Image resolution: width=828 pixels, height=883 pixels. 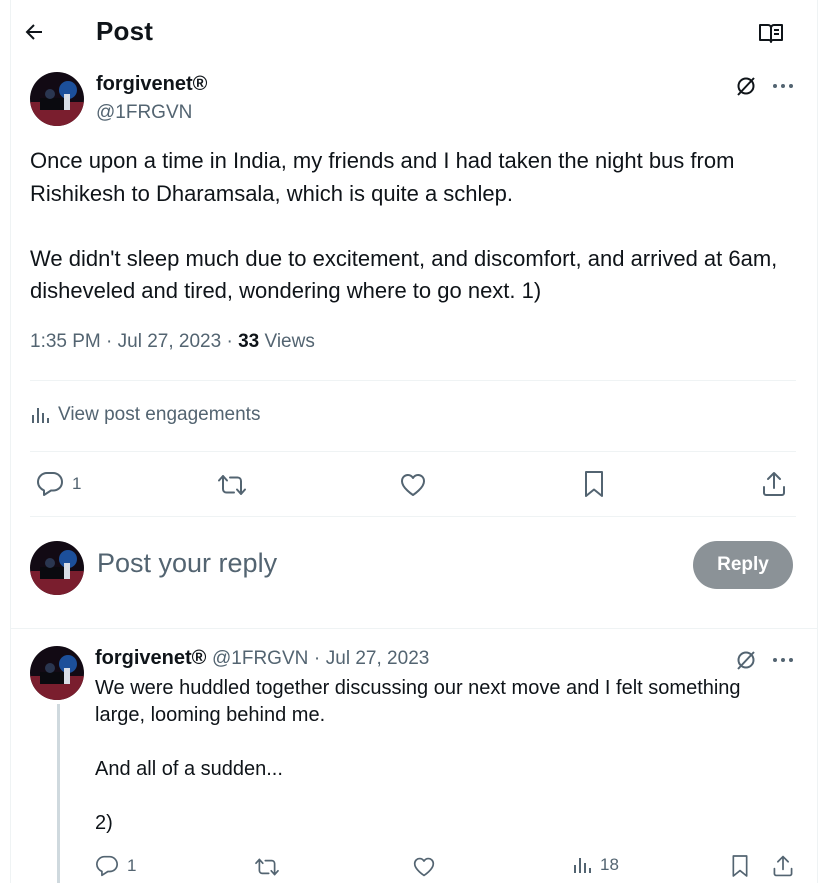 I want to click on reply-header: forgivenet® @1FRGVN · Jul 27, 2023, so click(x=262, y=658).